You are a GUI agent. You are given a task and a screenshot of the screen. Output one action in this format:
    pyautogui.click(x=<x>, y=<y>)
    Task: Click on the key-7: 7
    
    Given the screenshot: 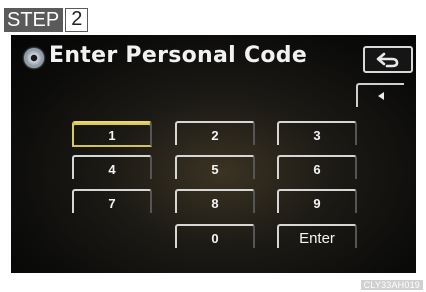 What is the action you would take?
    pyautogui.click(x=112, y=201)
    